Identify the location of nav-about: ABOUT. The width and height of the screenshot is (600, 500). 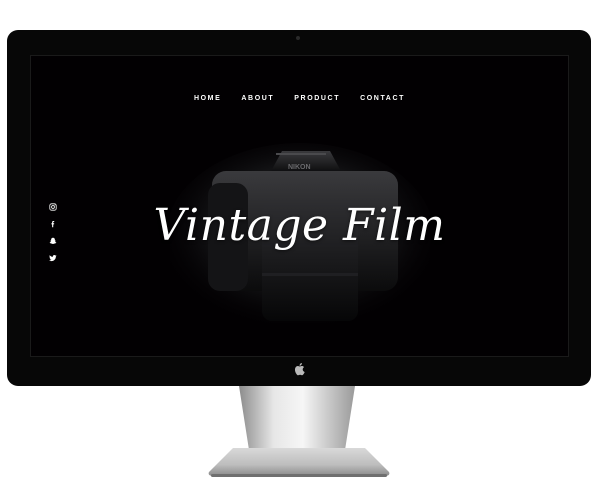
(257, 98).